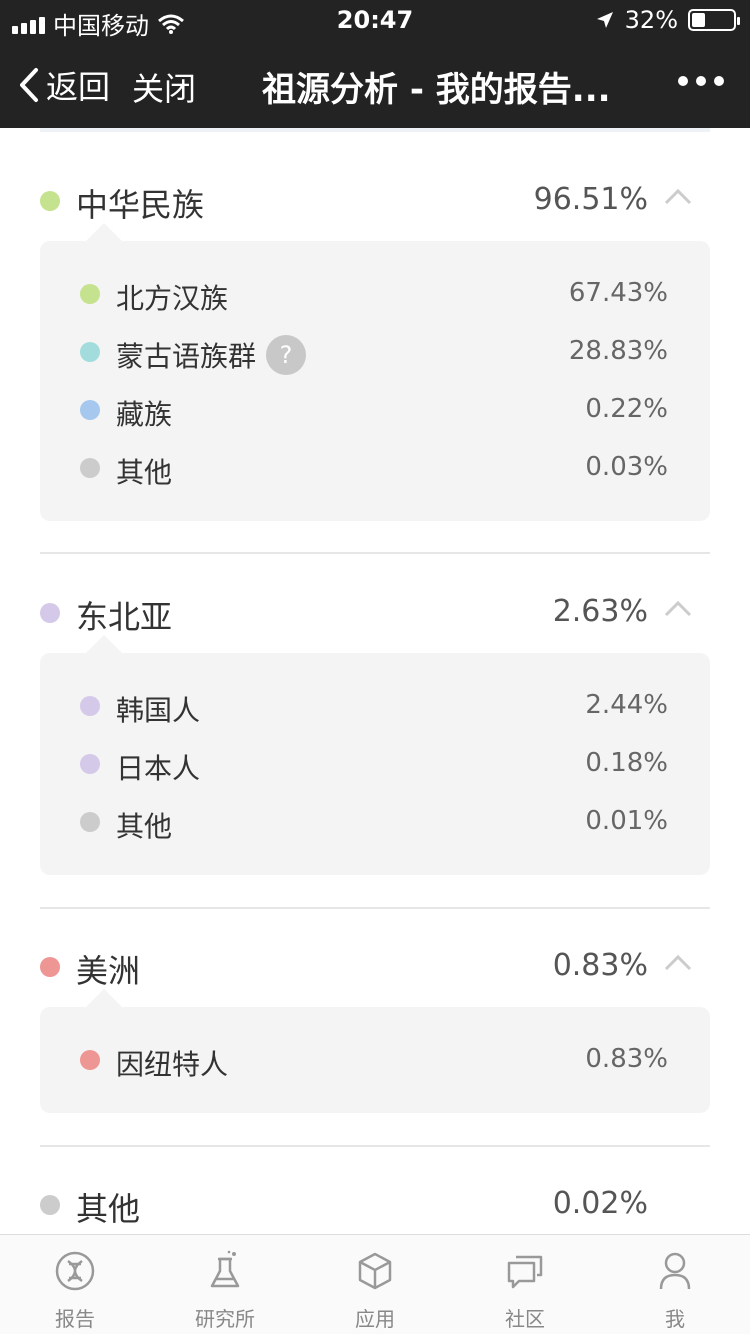 Image resolution: width=750 pixels, height=1334 pixels. Describe the element at coordinates (144, 414) in the screenshot. I see `item-name: 藏族` at that location.